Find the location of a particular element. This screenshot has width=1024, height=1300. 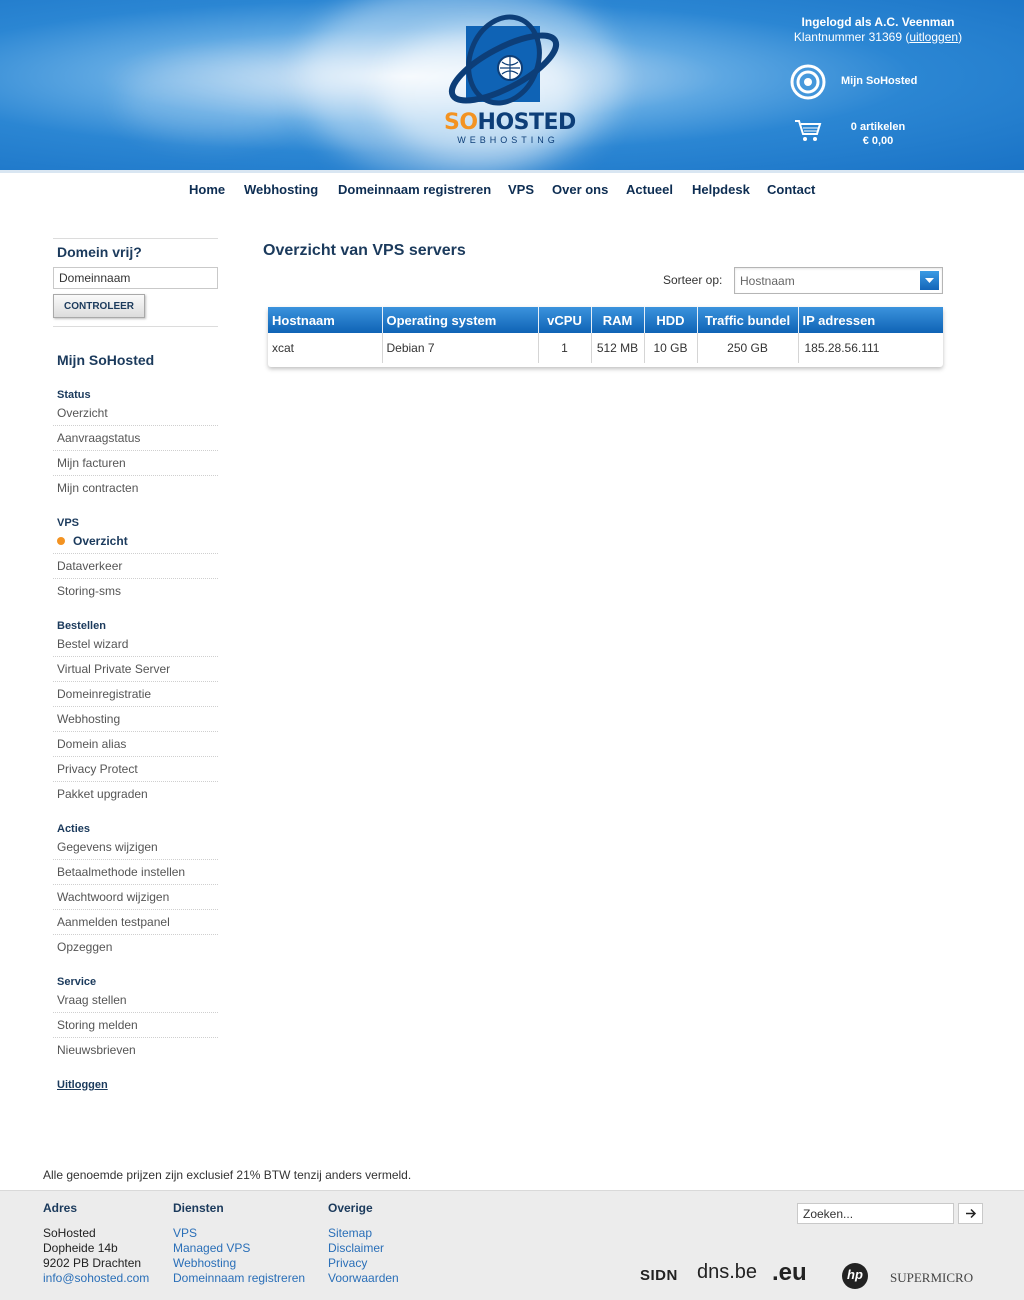

logo-wordmark: SOHOSTED is located at coordinates (510, 122).